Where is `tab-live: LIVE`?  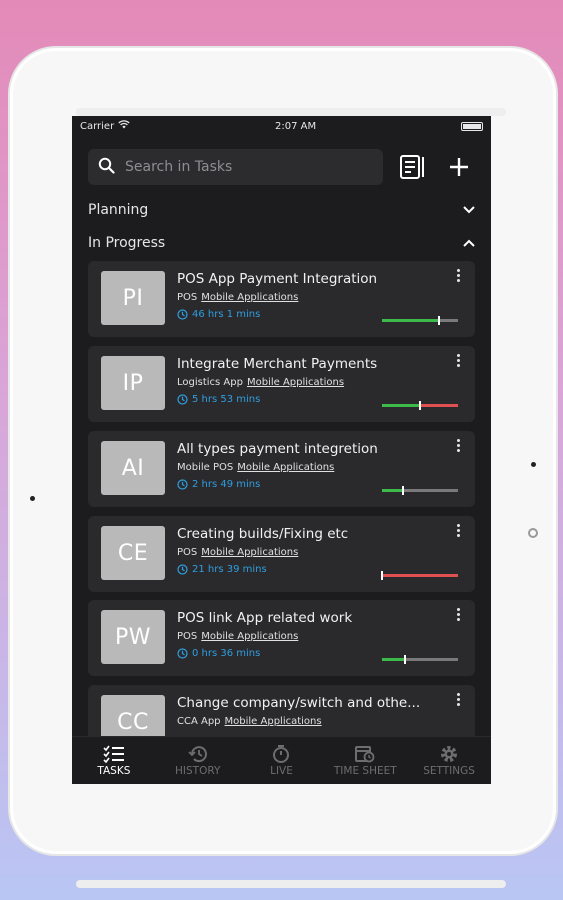 tab-live: LIVE is located at coordinates (282, 760).